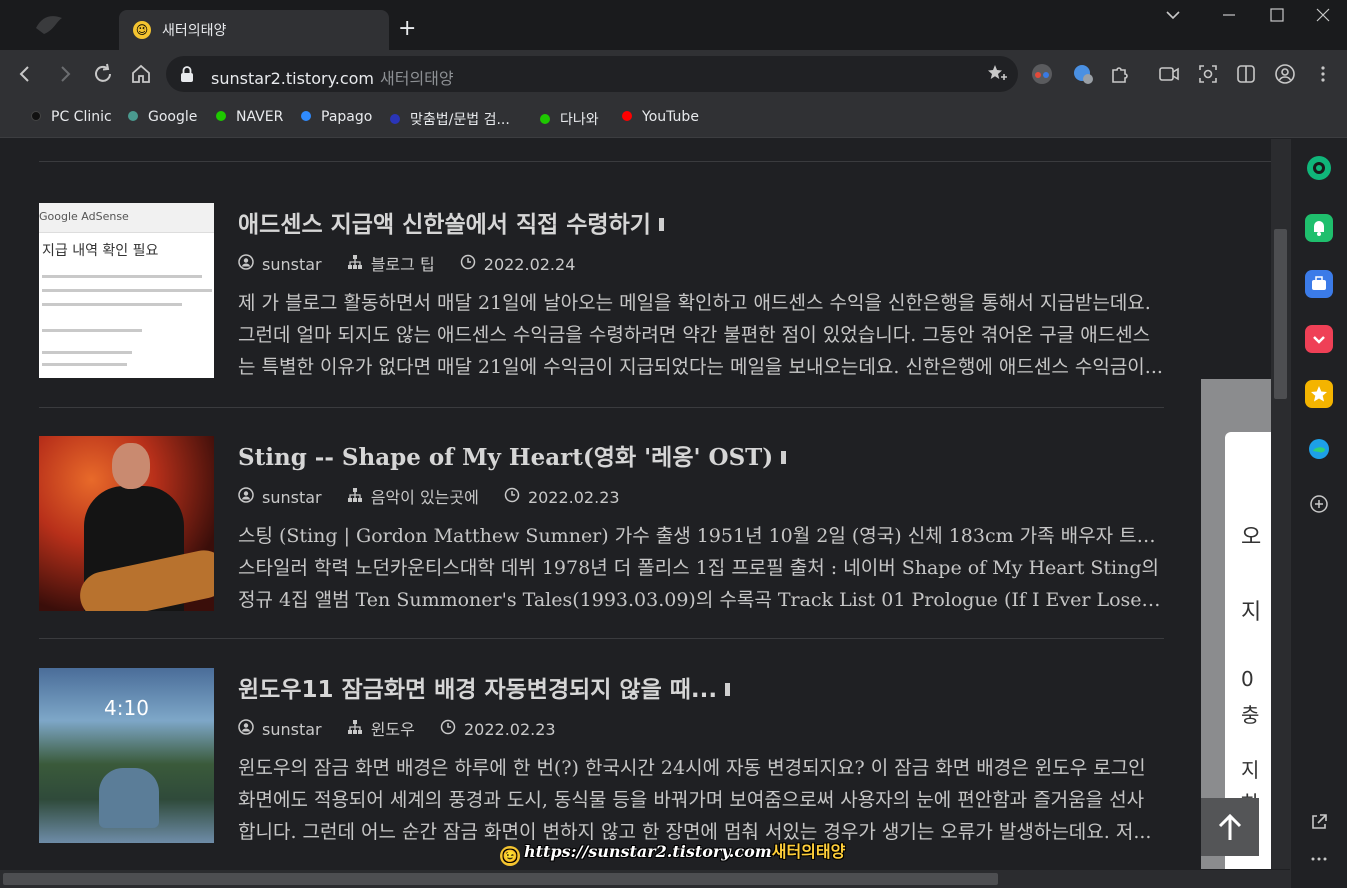 The width and height of the screenshot is (1347, 888). What do you see at coordinates (1277, 17) in the screenshot?
I see `maximize-button` at bounding box center [1277, 17].